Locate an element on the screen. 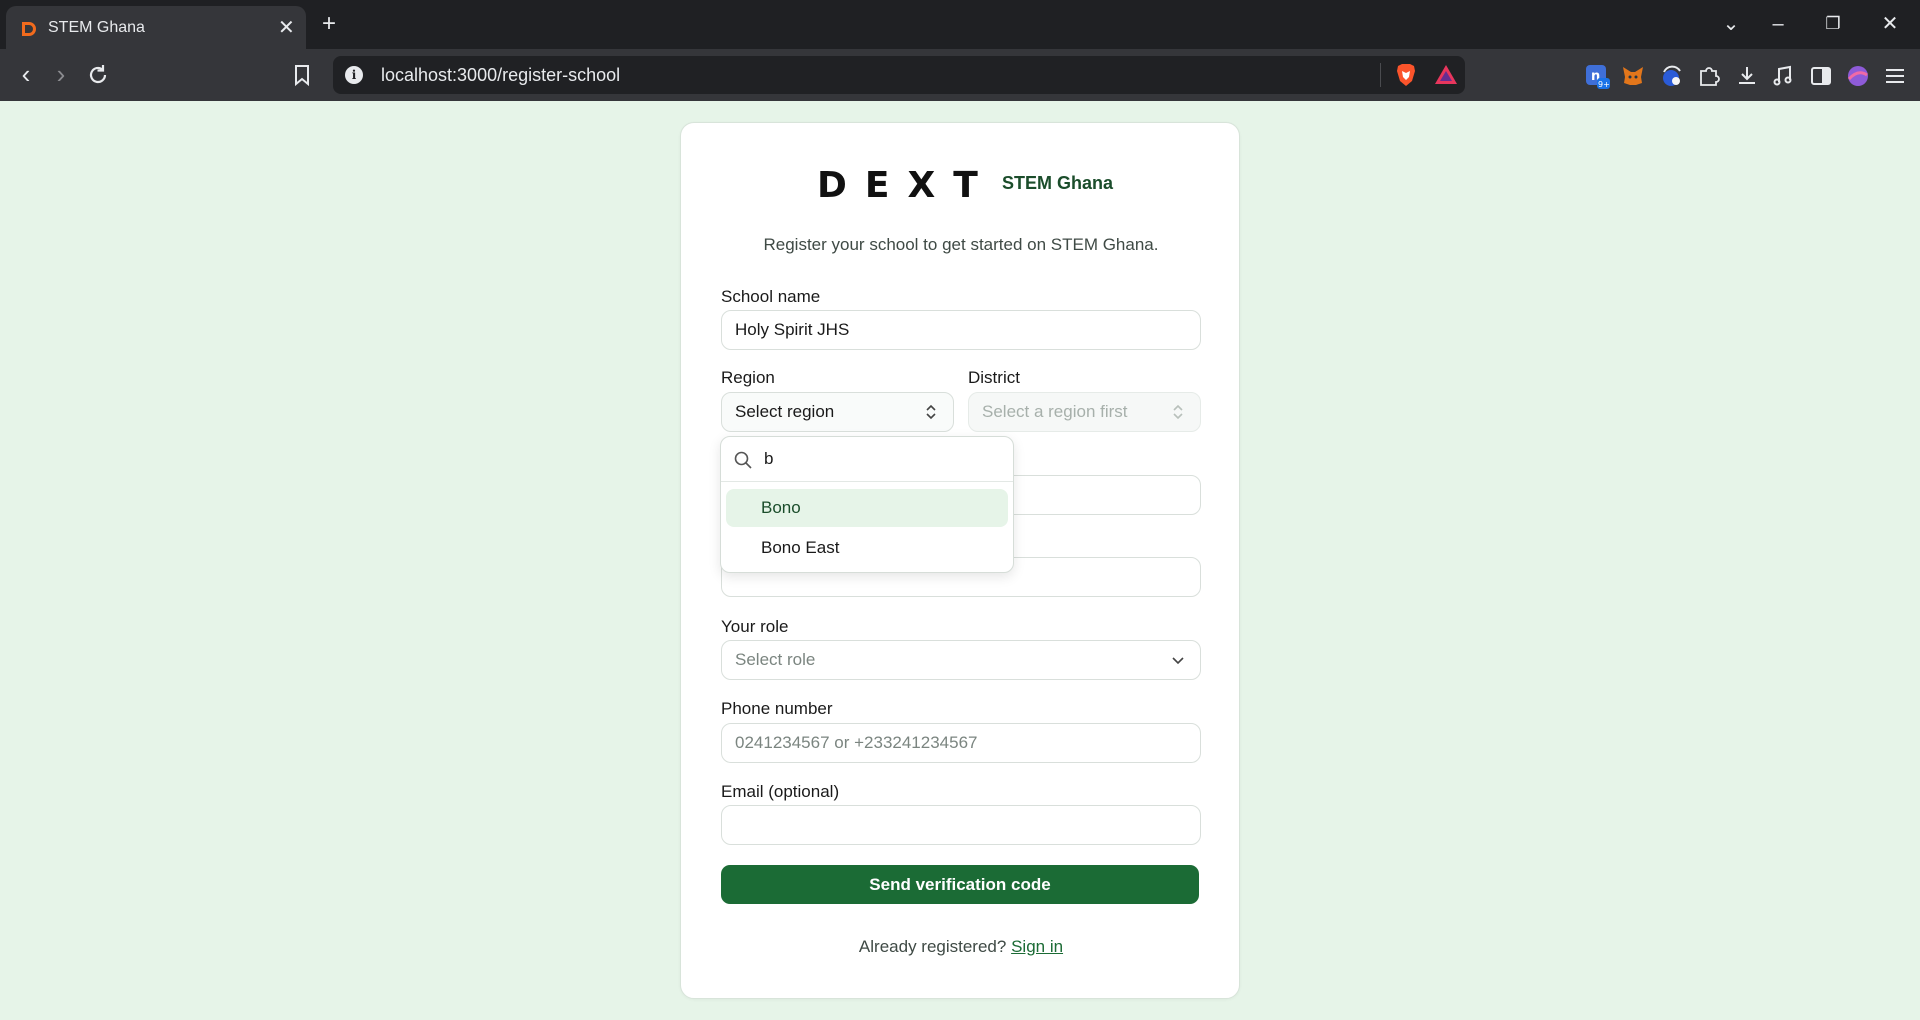  email-input is located at coordinates (961, 825).